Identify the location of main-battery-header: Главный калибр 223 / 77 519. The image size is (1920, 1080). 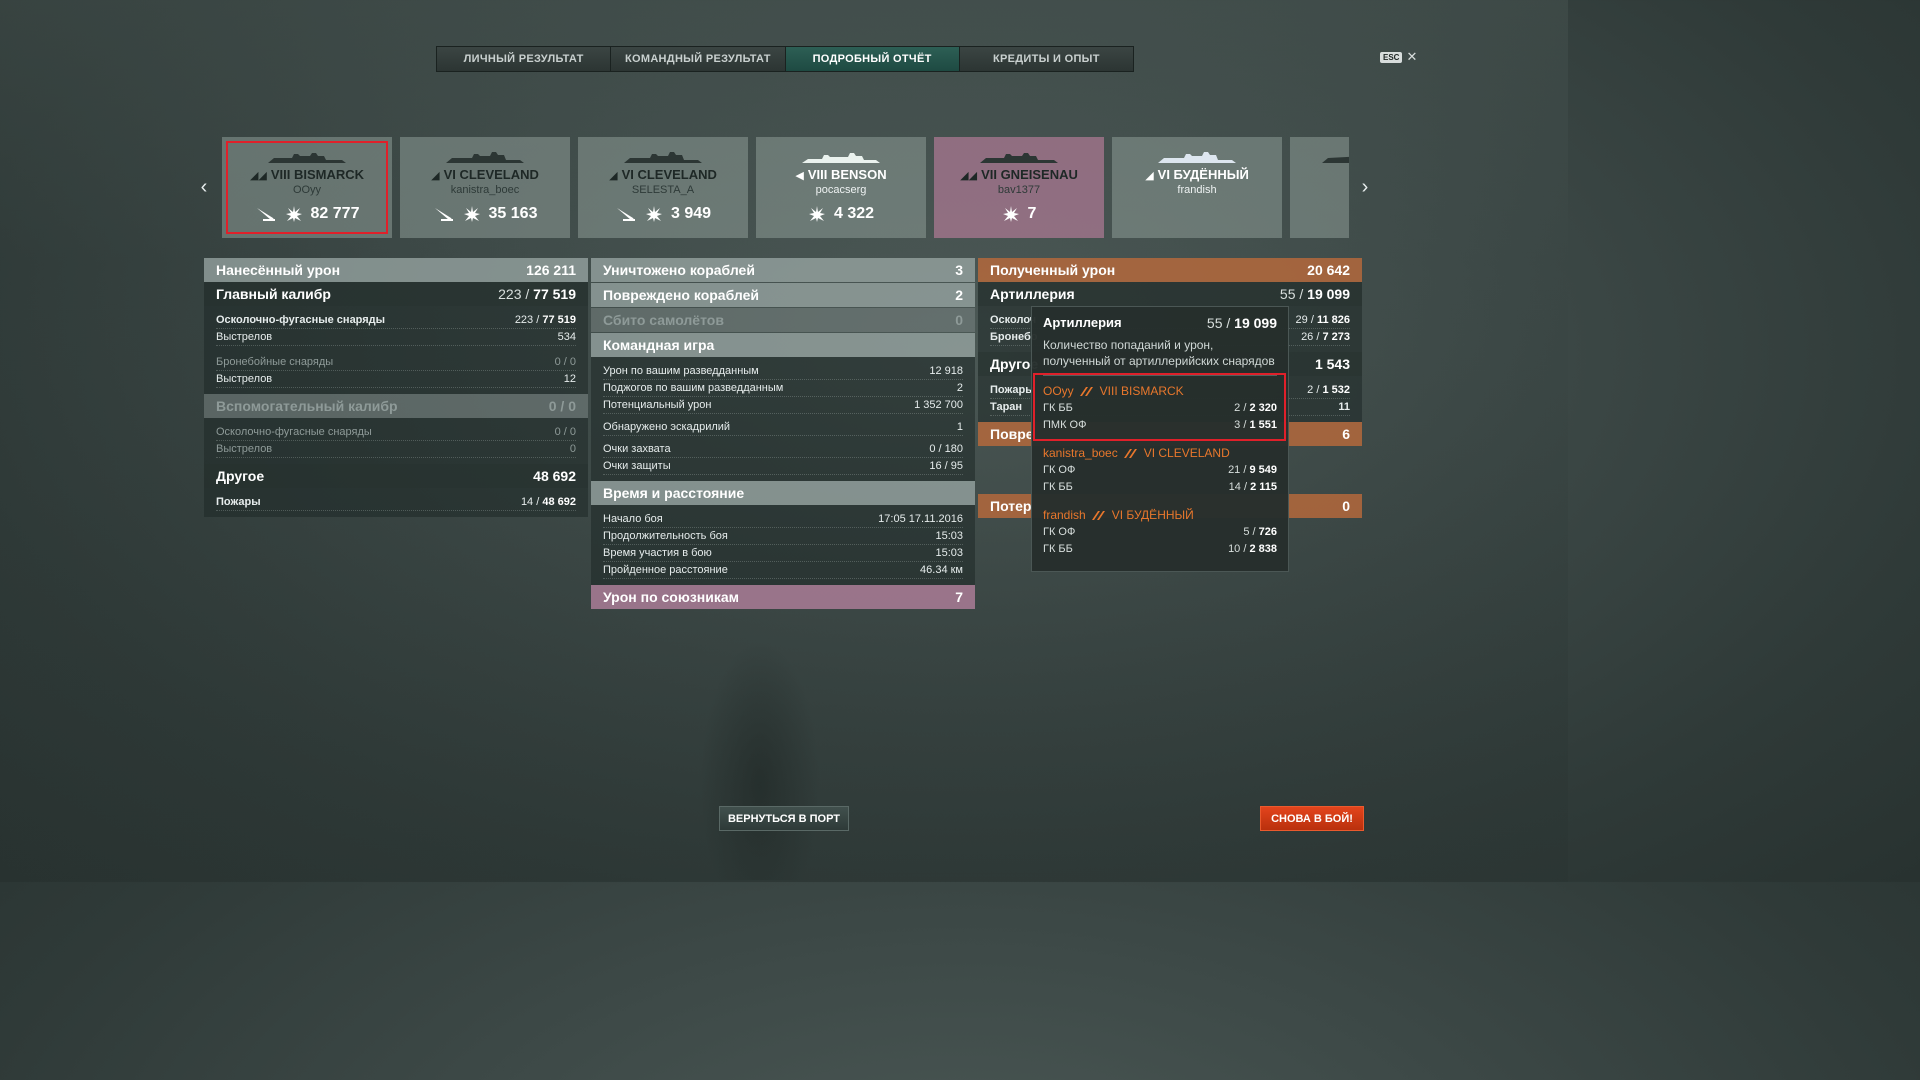
(396, 294).